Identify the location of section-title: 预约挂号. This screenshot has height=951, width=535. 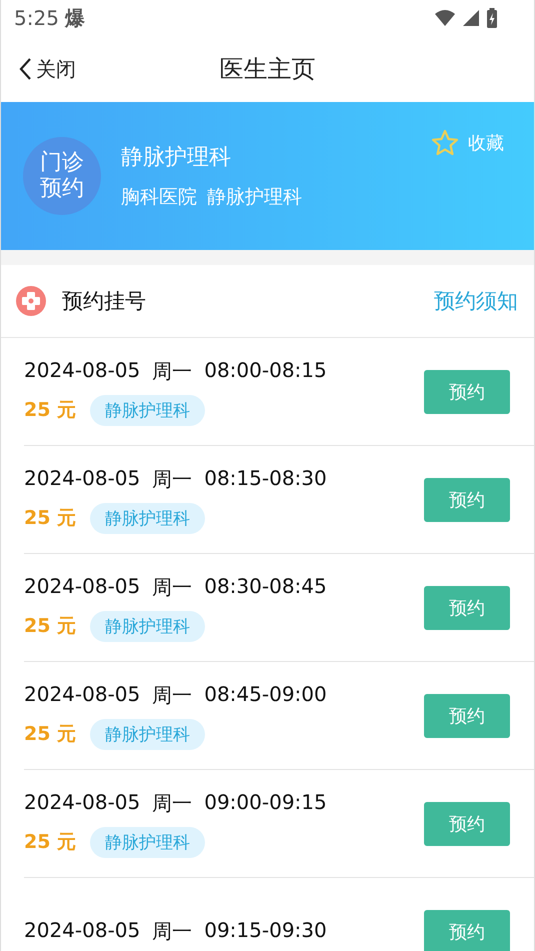
(104, 301).